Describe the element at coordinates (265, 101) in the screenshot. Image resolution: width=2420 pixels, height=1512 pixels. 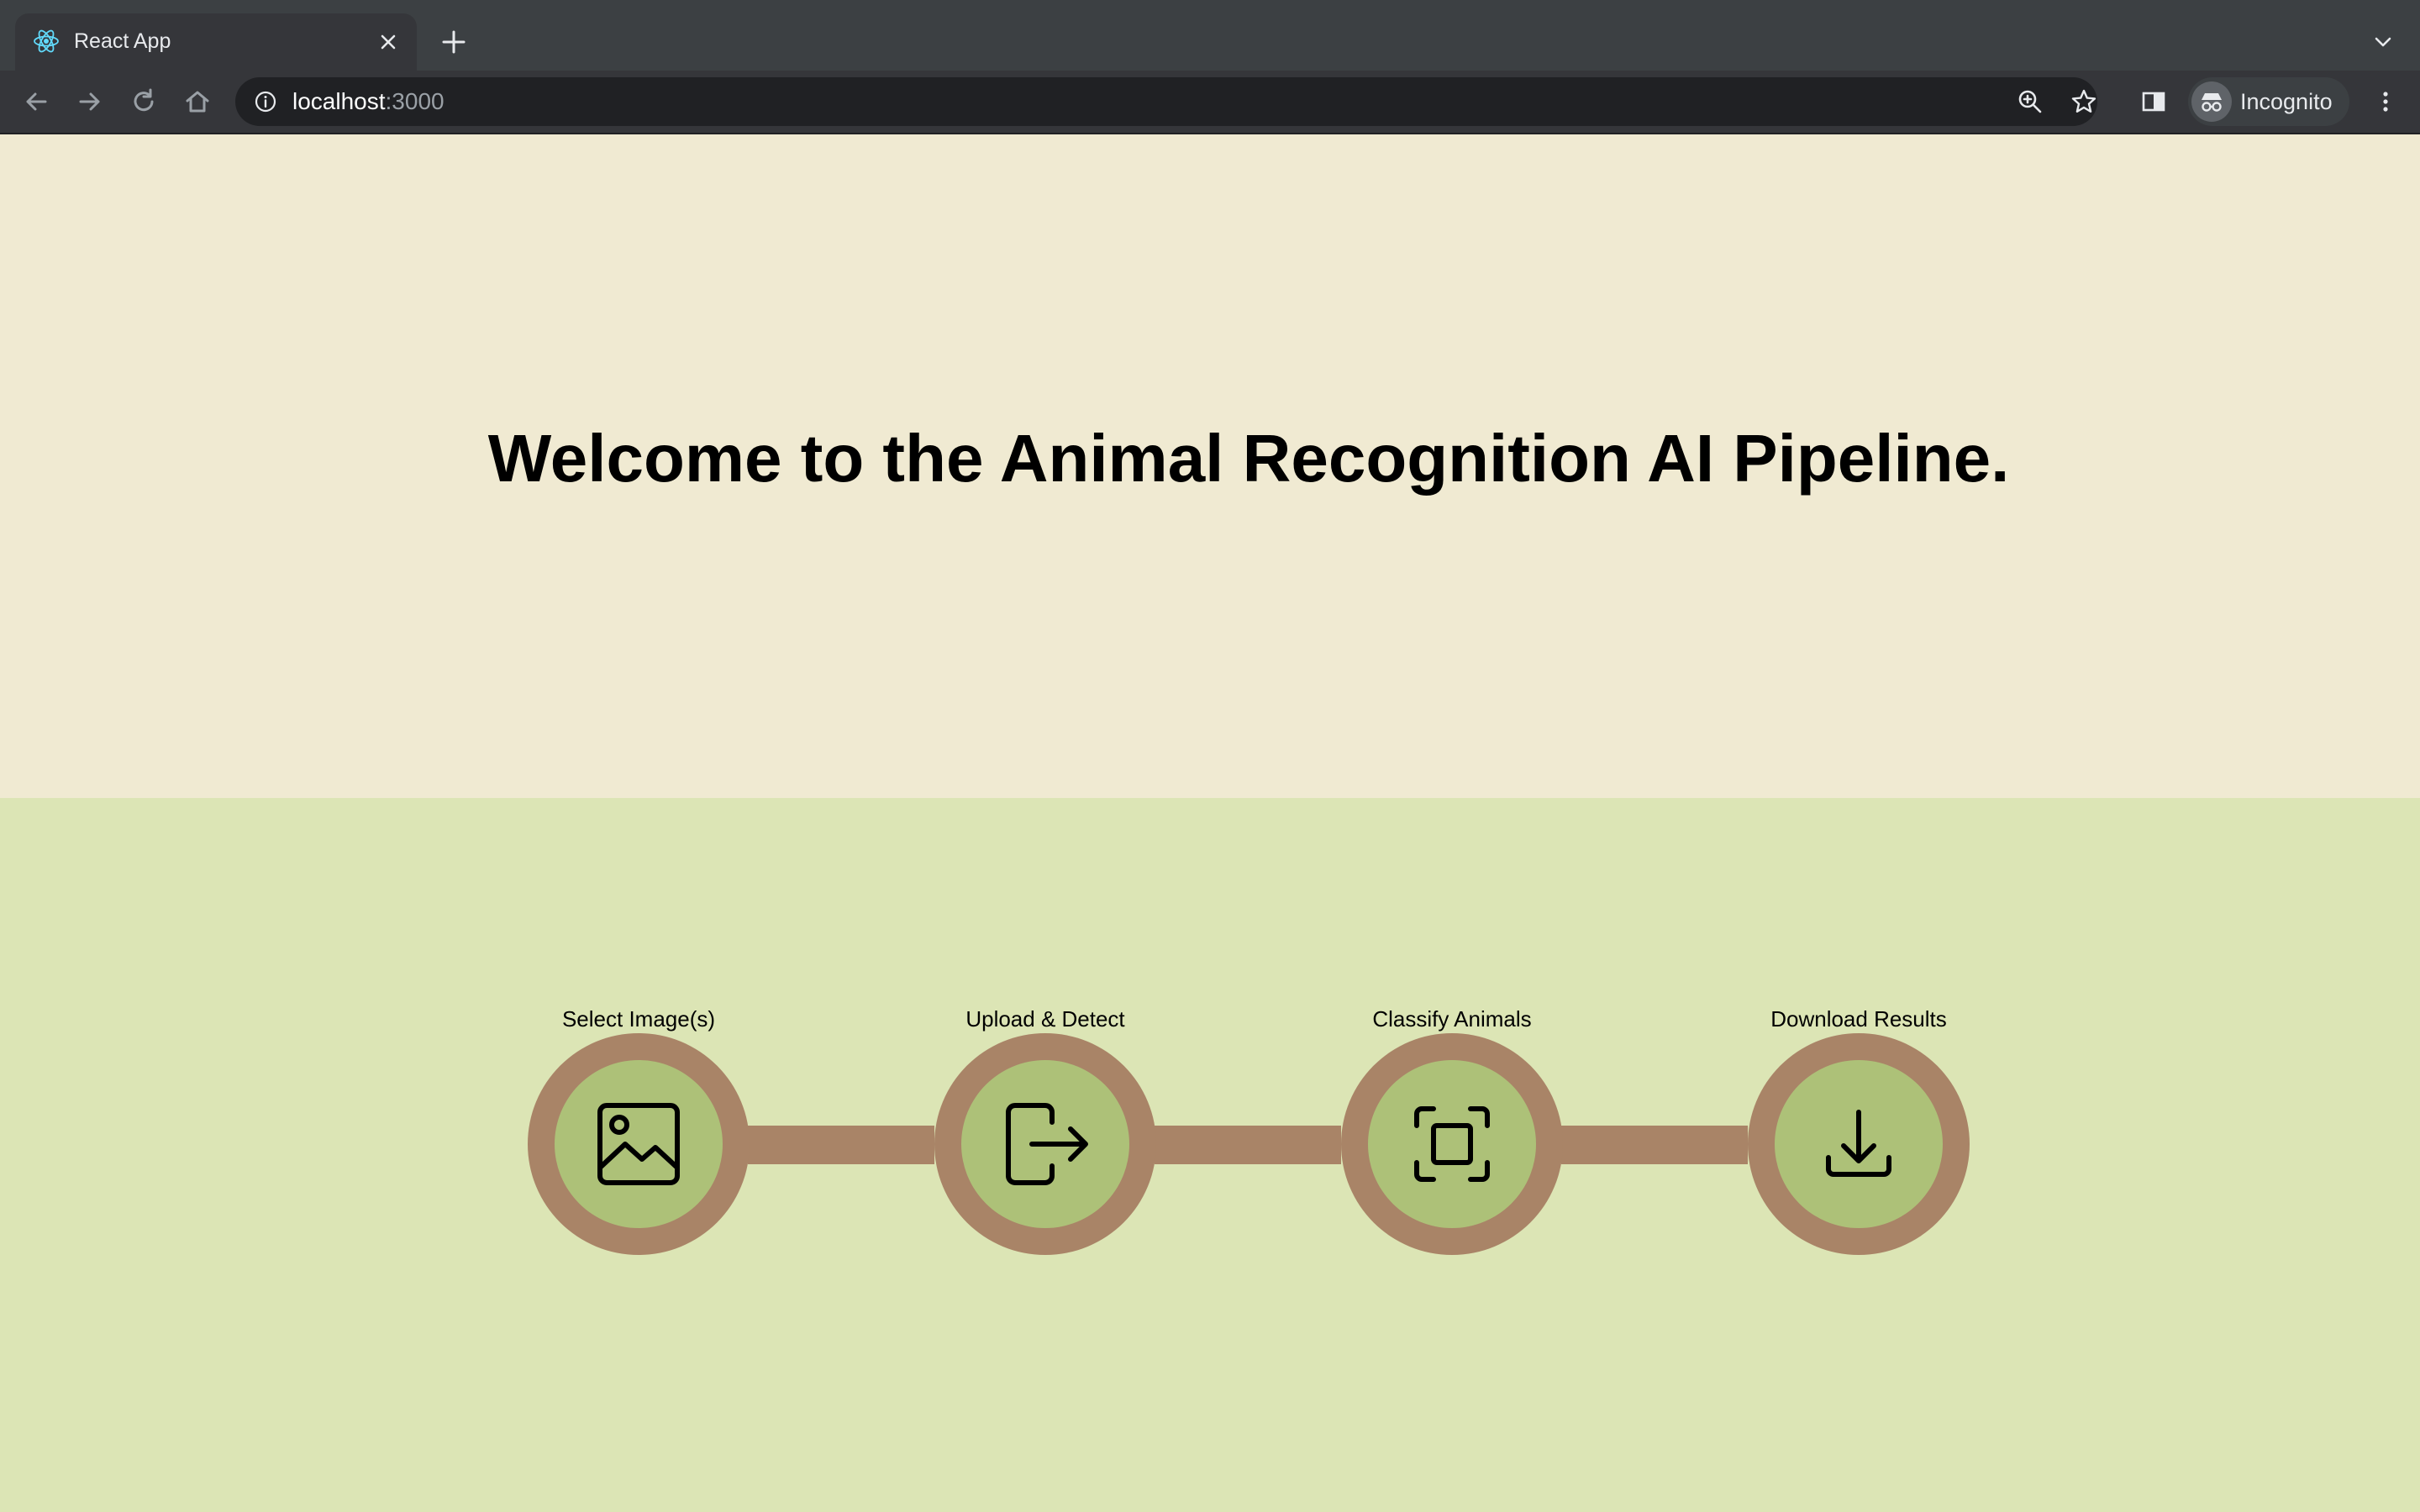
I see `site-info-icon` at that location.